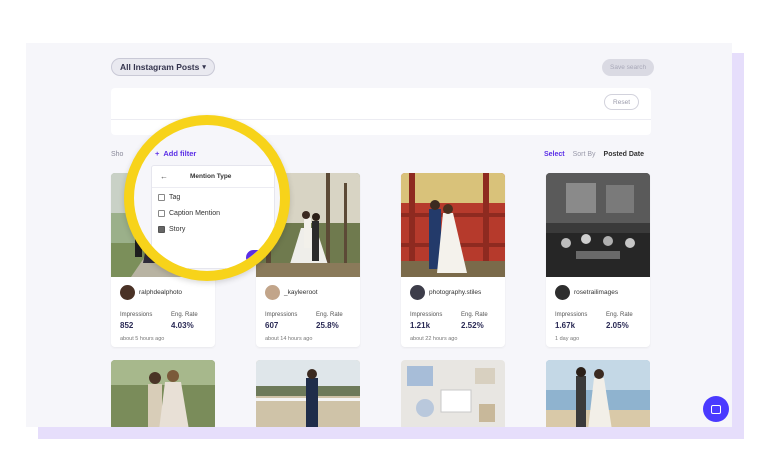 This screenshot has height=467, width=768. What do you see at coordinates (194, 213) in the screenshot?
I see `option-label: Caption Mention` at bounding box center [194, 213].